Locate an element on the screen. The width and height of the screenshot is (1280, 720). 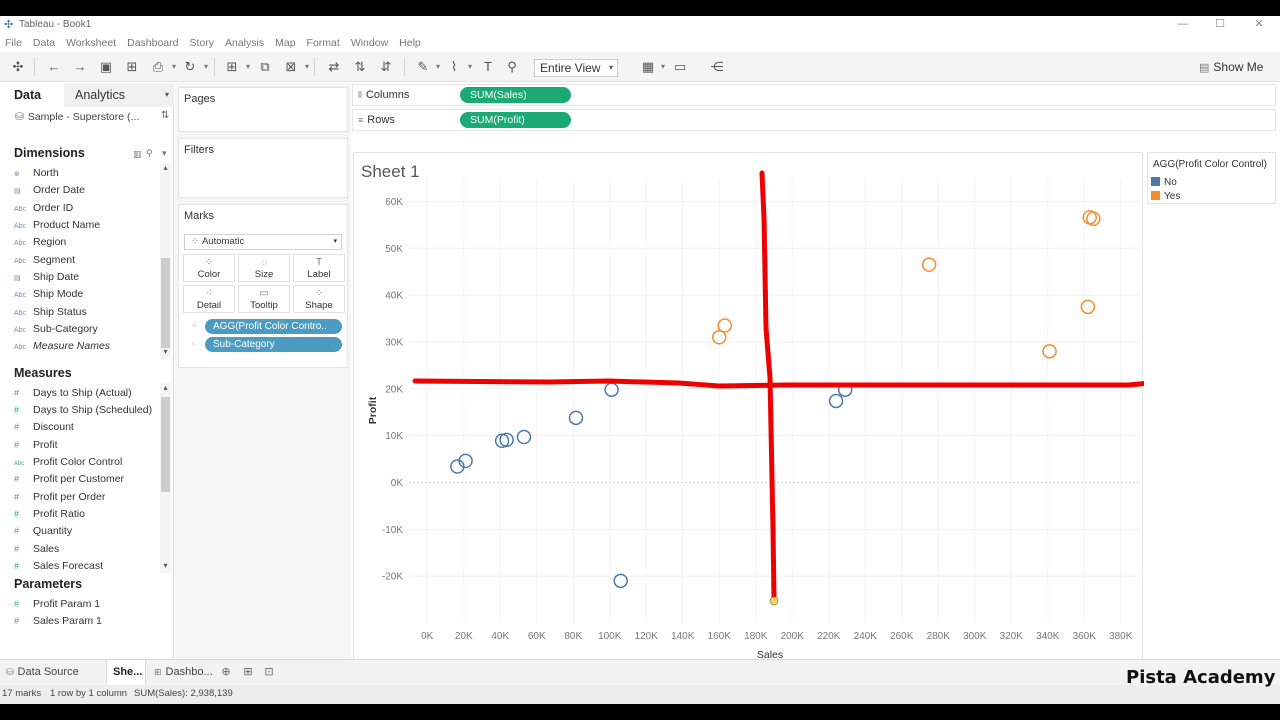
menu-map: Map is located at coordinates (285, 43).